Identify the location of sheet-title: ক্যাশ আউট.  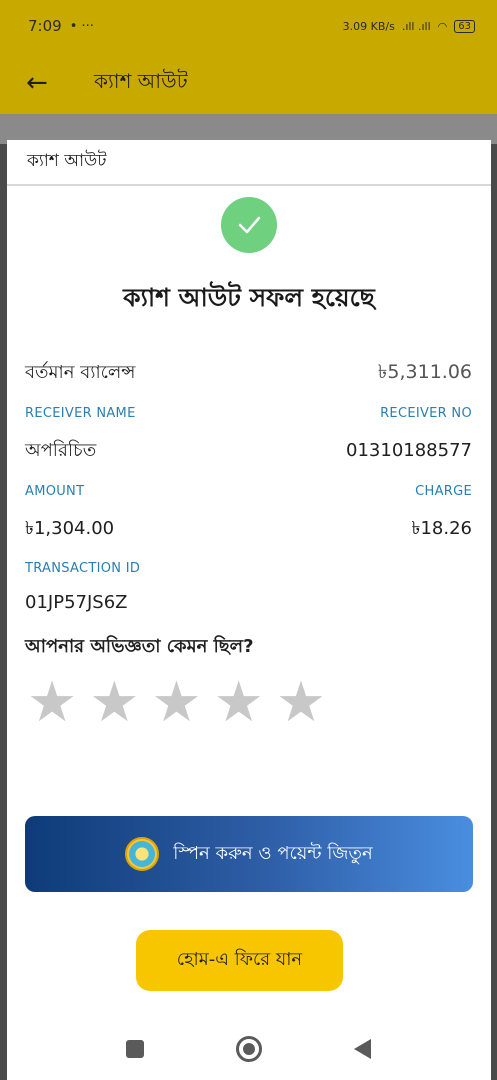
(249, 163).